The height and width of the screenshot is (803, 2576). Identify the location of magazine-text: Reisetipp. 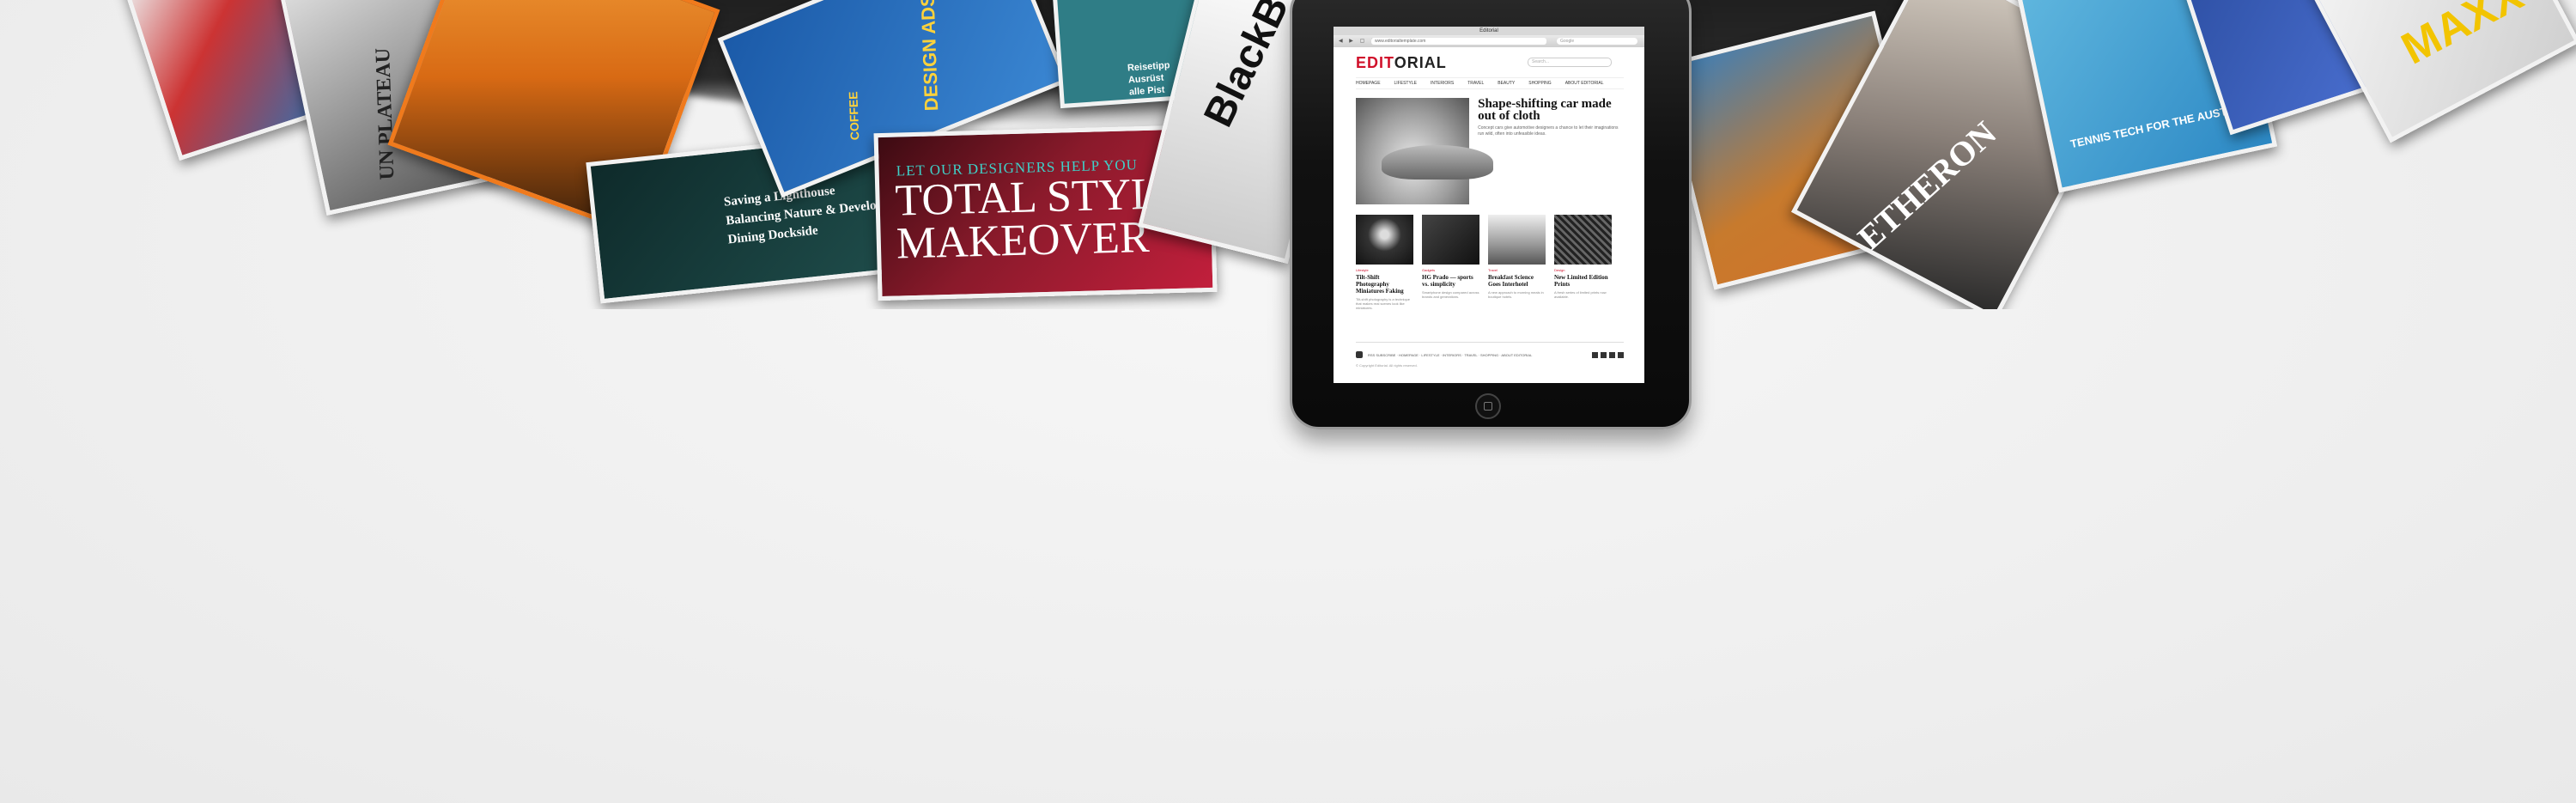
(1148, 67).